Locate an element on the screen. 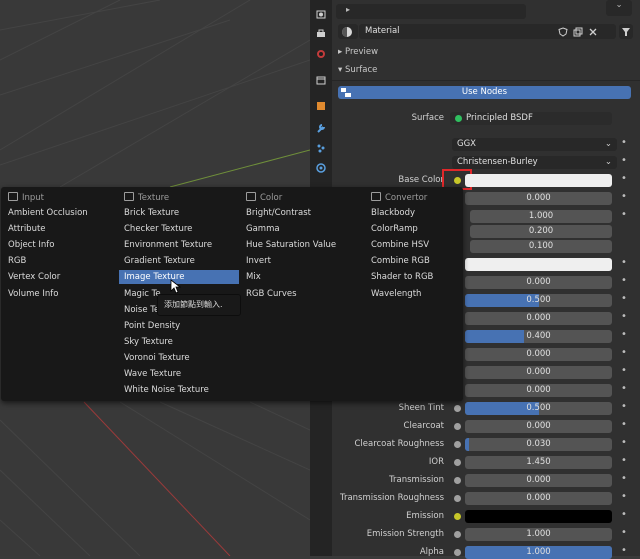  anisotropic-field: 0.000 is located at coordinates (538, 354).